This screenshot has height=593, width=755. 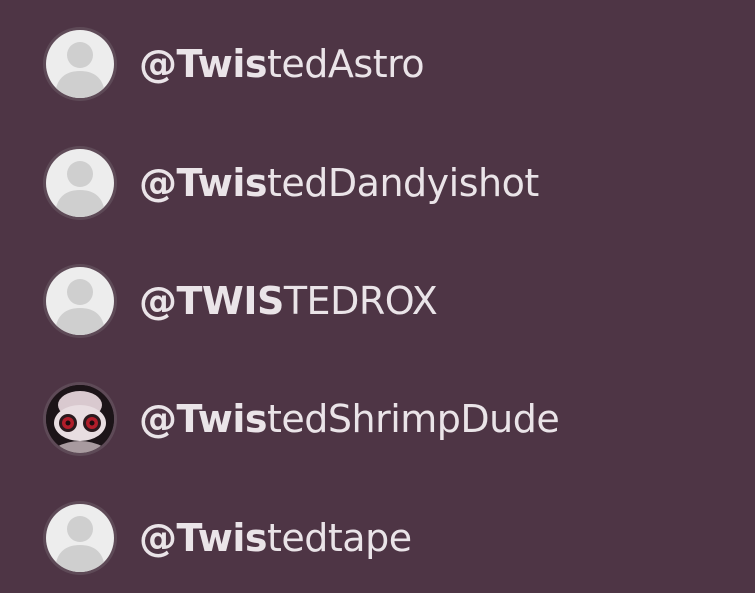 I want to click on username-handle: @TwistedShrimpDude, so click(x=349, y=419).